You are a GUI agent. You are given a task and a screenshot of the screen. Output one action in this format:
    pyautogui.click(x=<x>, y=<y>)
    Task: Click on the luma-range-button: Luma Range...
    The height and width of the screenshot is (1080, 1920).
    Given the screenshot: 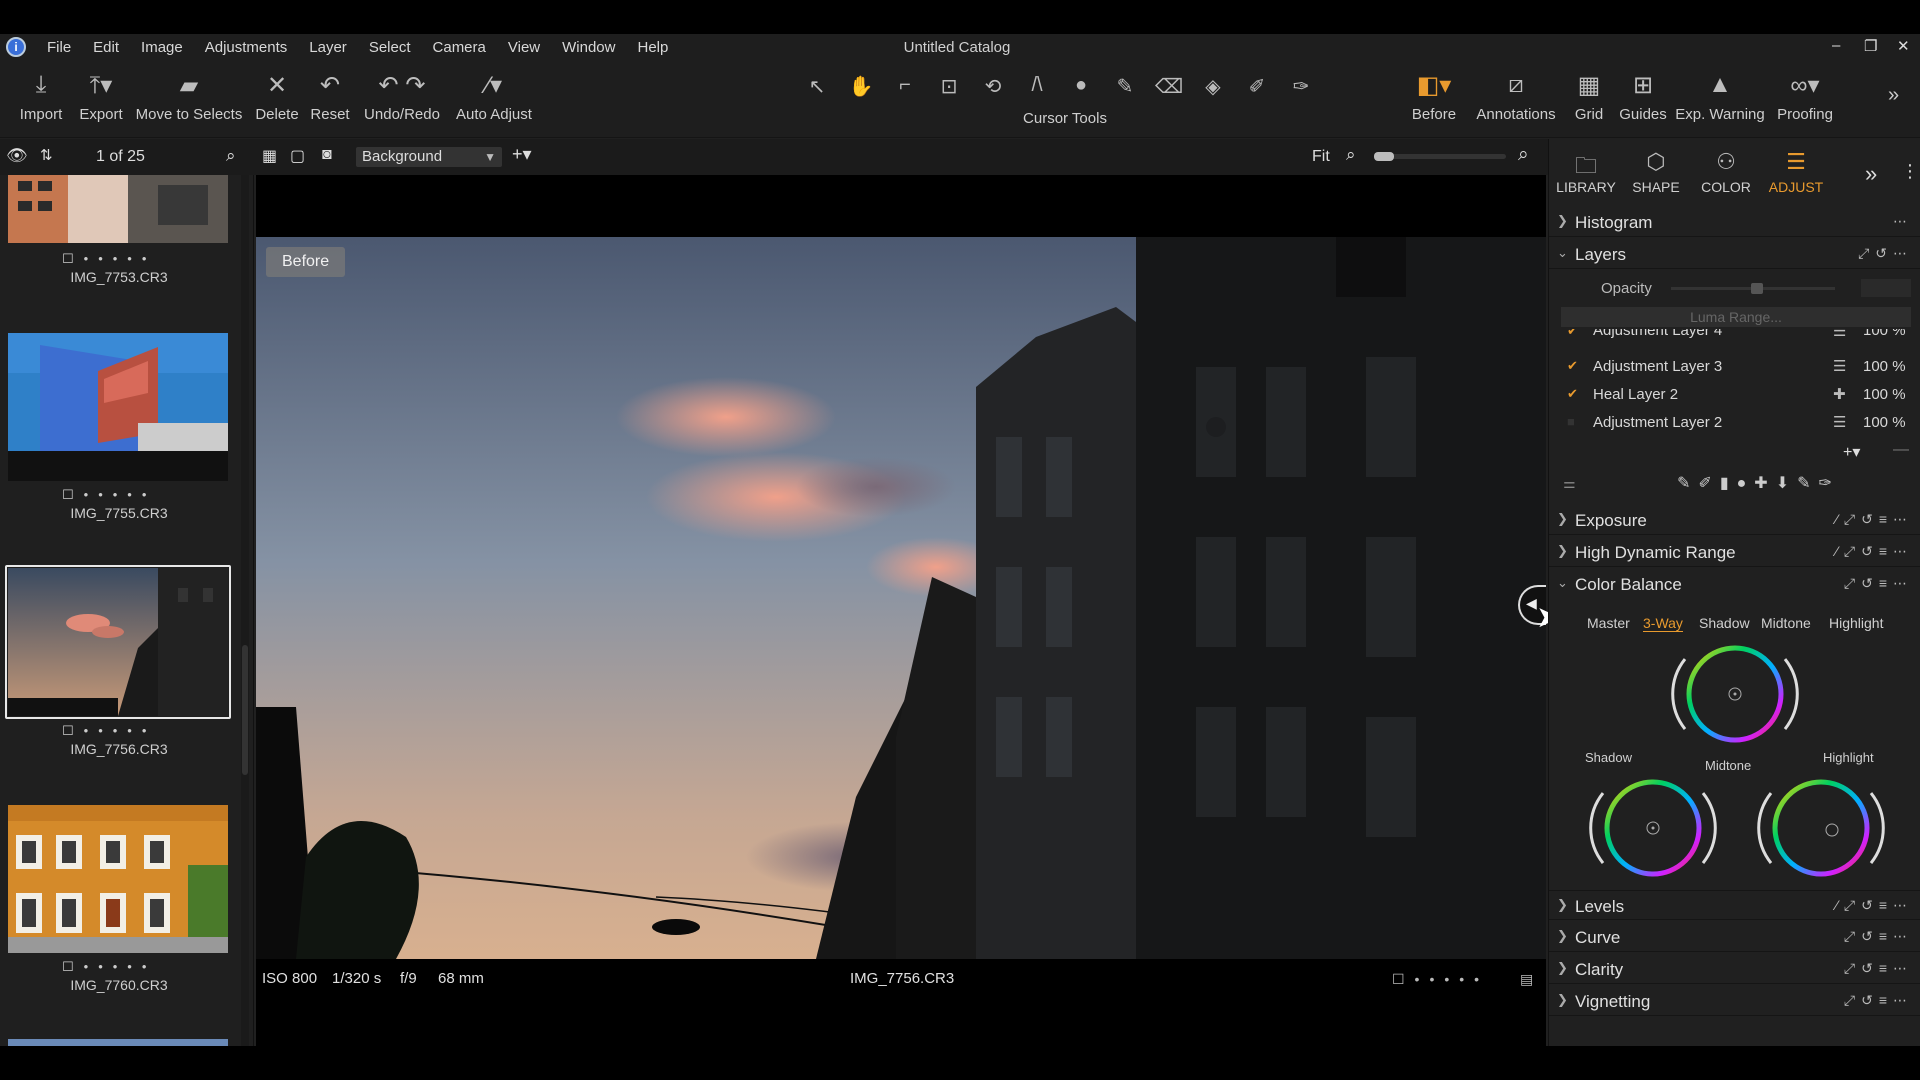 What is the action you would take?
    pyautogui.click(x=1736, y=317)
    